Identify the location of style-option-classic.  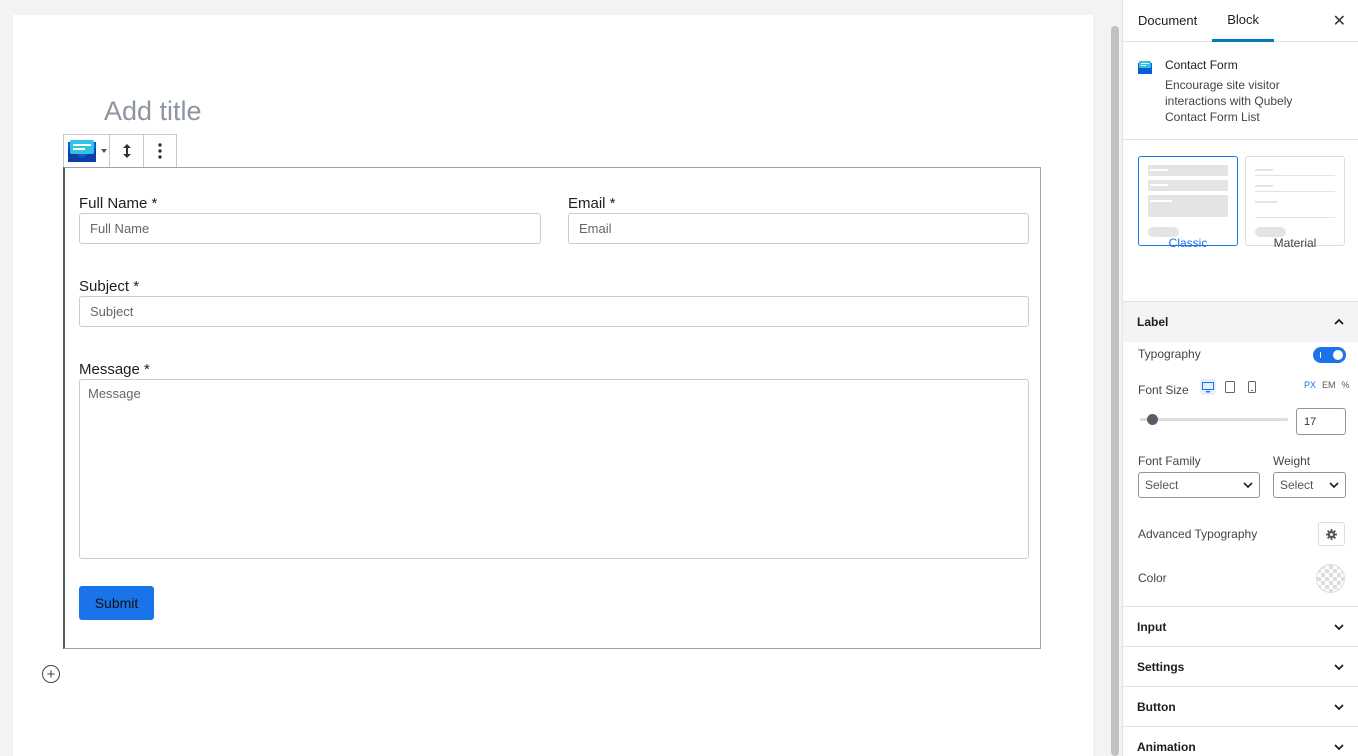
(1188, 201).